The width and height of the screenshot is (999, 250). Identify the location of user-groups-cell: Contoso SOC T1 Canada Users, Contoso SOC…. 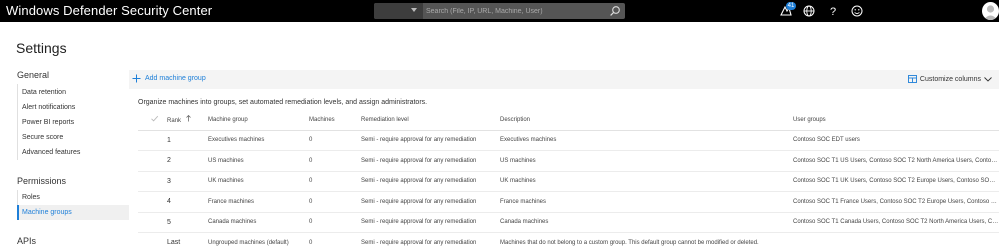
(896, 222).